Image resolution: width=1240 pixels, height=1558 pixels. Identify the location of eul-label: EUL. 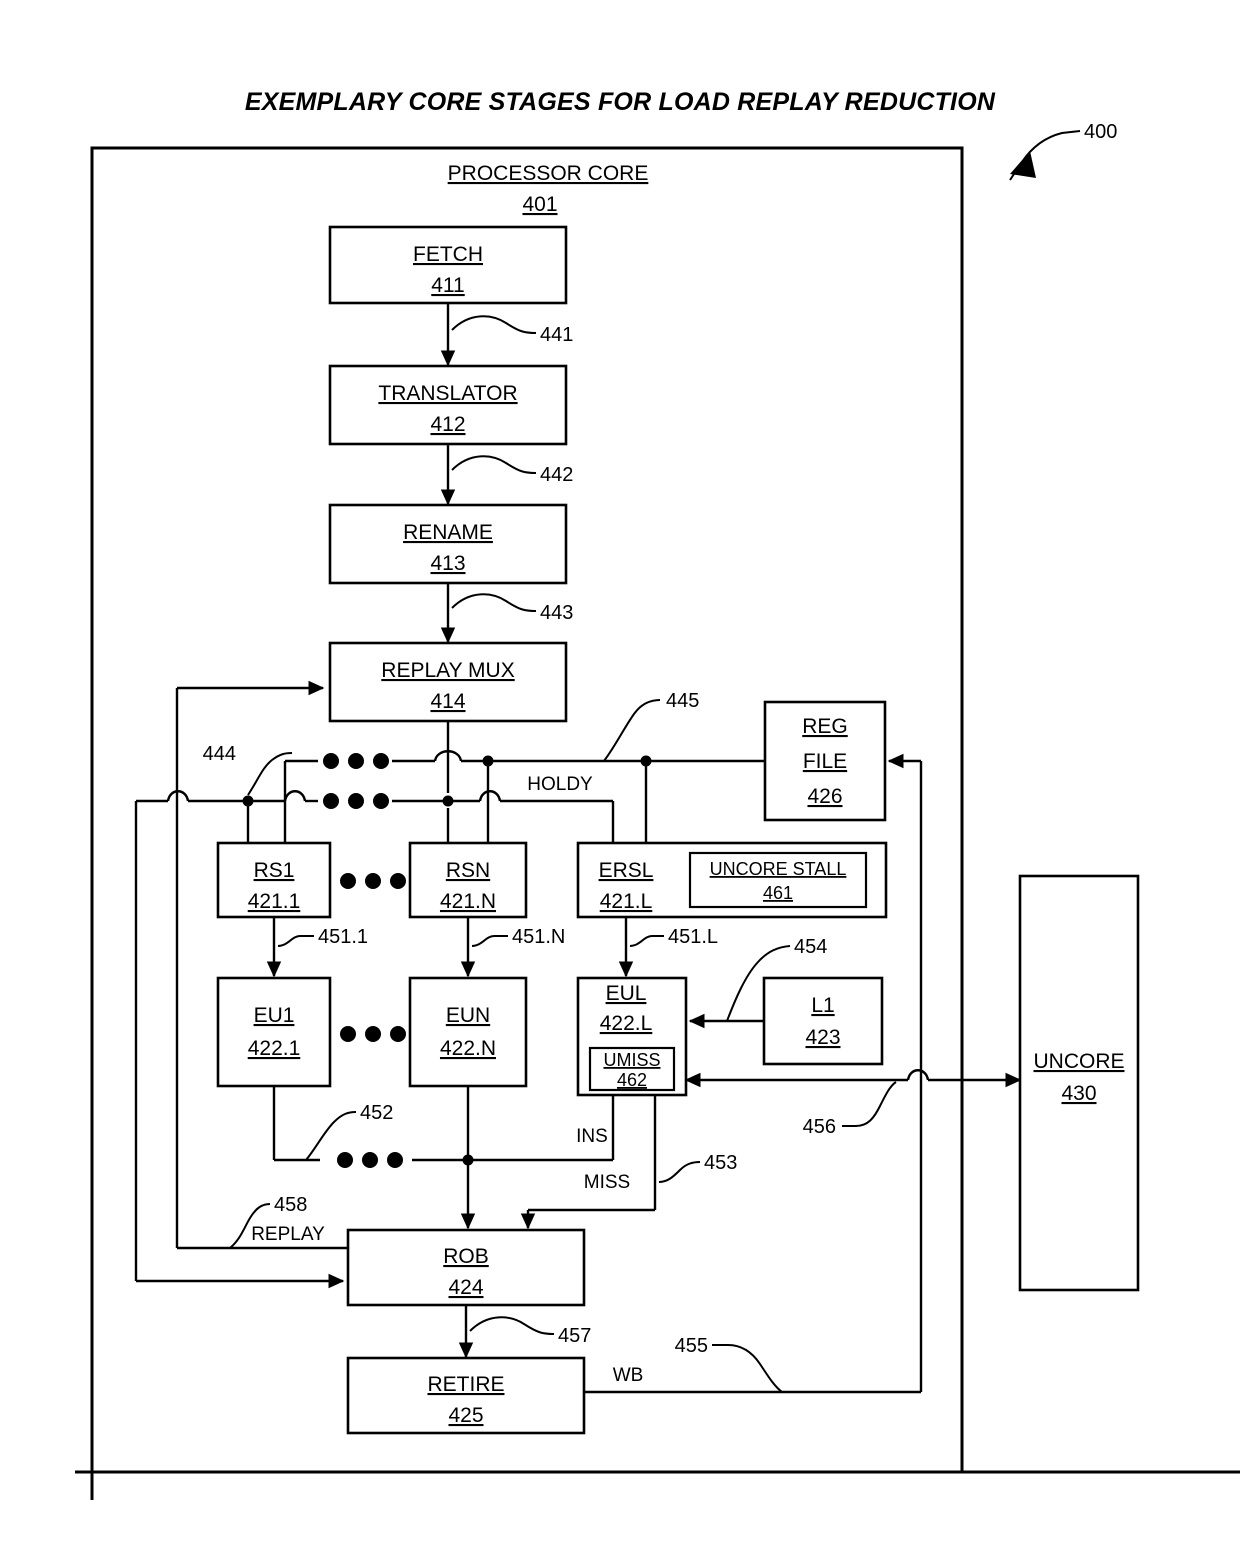
(626, 993).